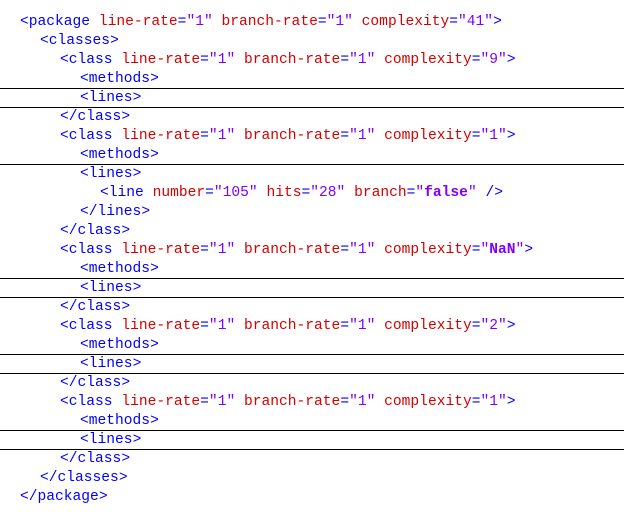 The image size is (624, 517). What do you see at coordinates (494, 60) in the screenshot?
I see `xml-attribute-value: 9` at bounding box center [494, 60].